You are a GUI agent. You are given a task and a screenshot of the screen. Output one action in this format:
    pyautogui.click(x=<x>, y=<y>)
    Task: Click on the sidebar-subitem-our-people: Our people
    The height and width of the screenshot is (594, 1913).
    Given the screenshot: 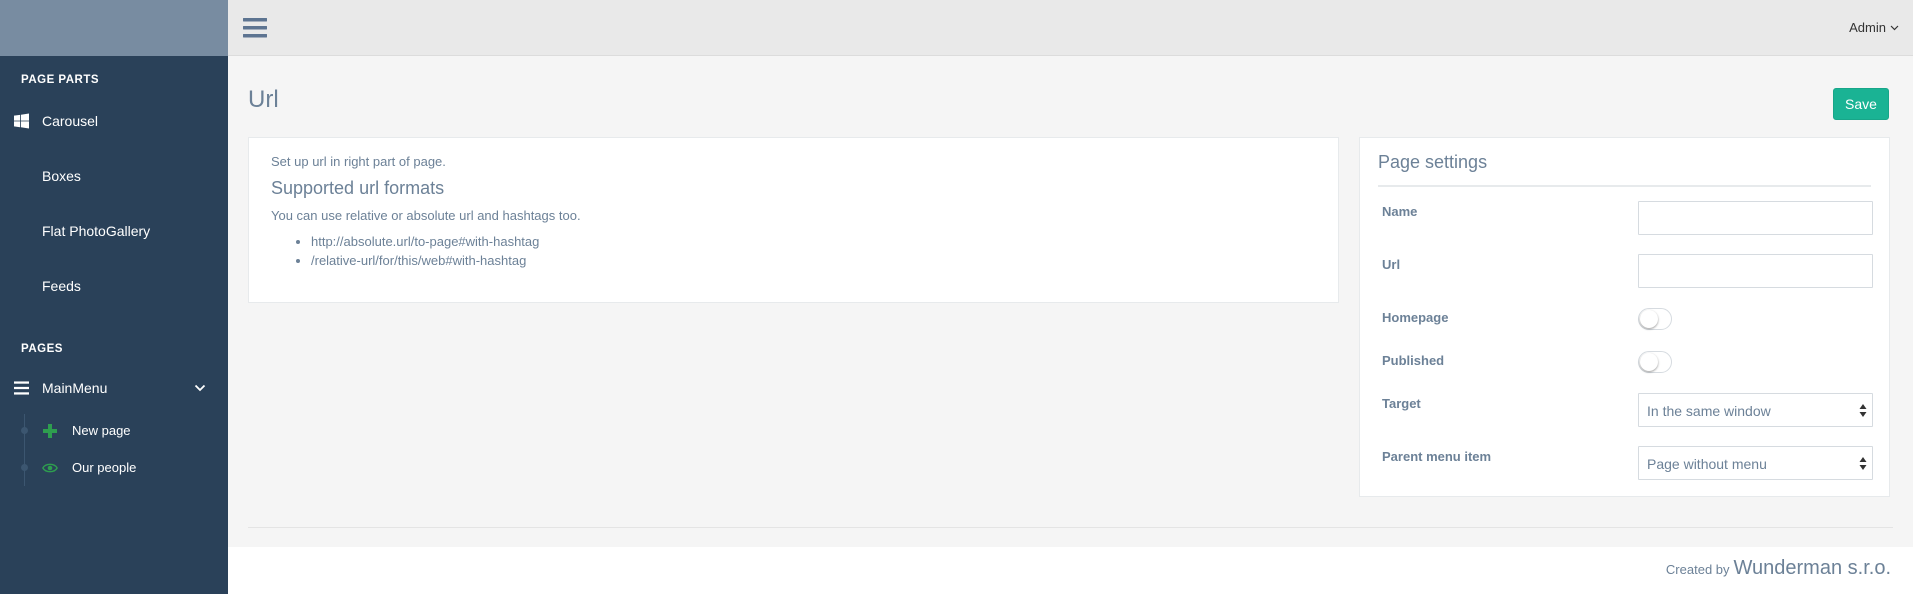 What is the action you would take?
    pyautogui.click(x=114, y=467)
    